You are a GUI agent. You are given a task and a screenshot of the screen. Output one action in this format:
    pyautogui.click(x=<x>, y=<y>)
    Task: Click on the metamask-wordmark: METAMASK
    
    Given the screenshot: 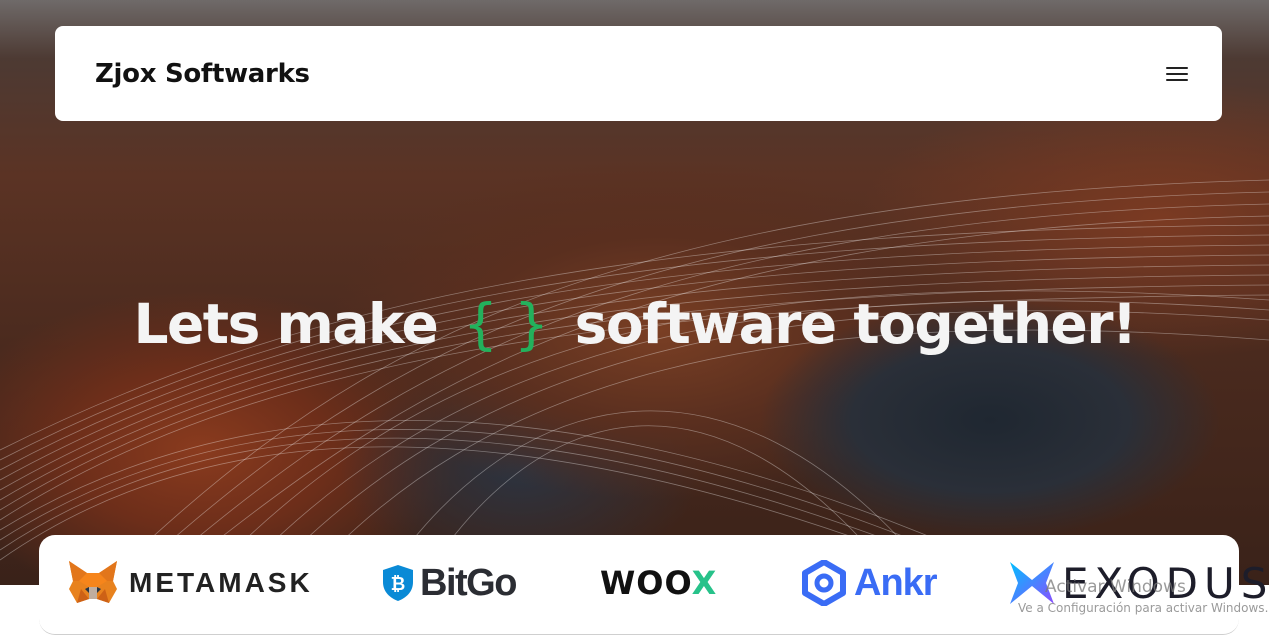 What is the action you would take?
    pyautogui.click(x=221, y=582)
    